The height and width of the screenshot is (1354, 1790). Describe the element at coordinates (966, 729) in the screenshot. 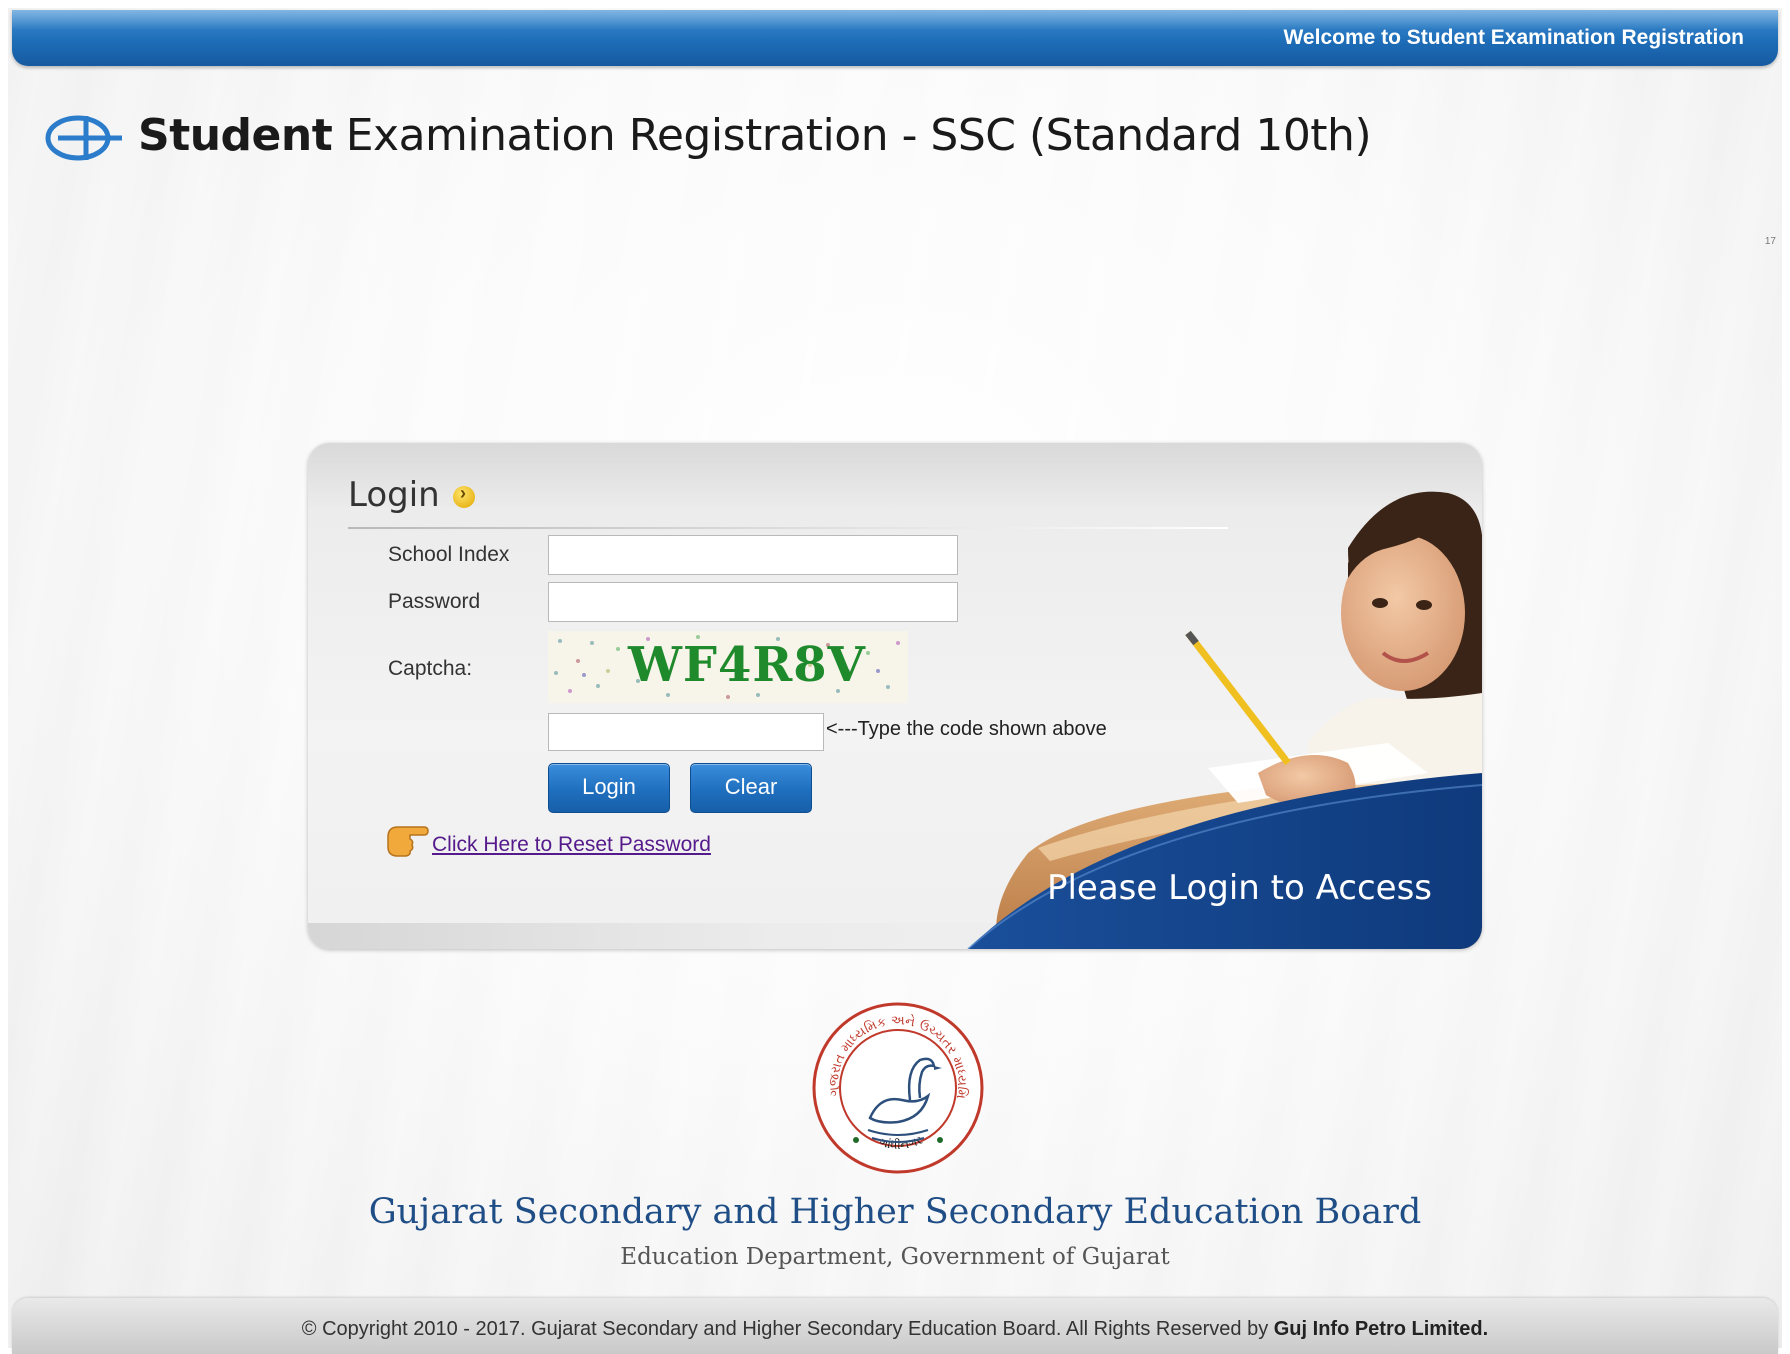

I see `captcha-hint: <---Type the code shown above` at that location.